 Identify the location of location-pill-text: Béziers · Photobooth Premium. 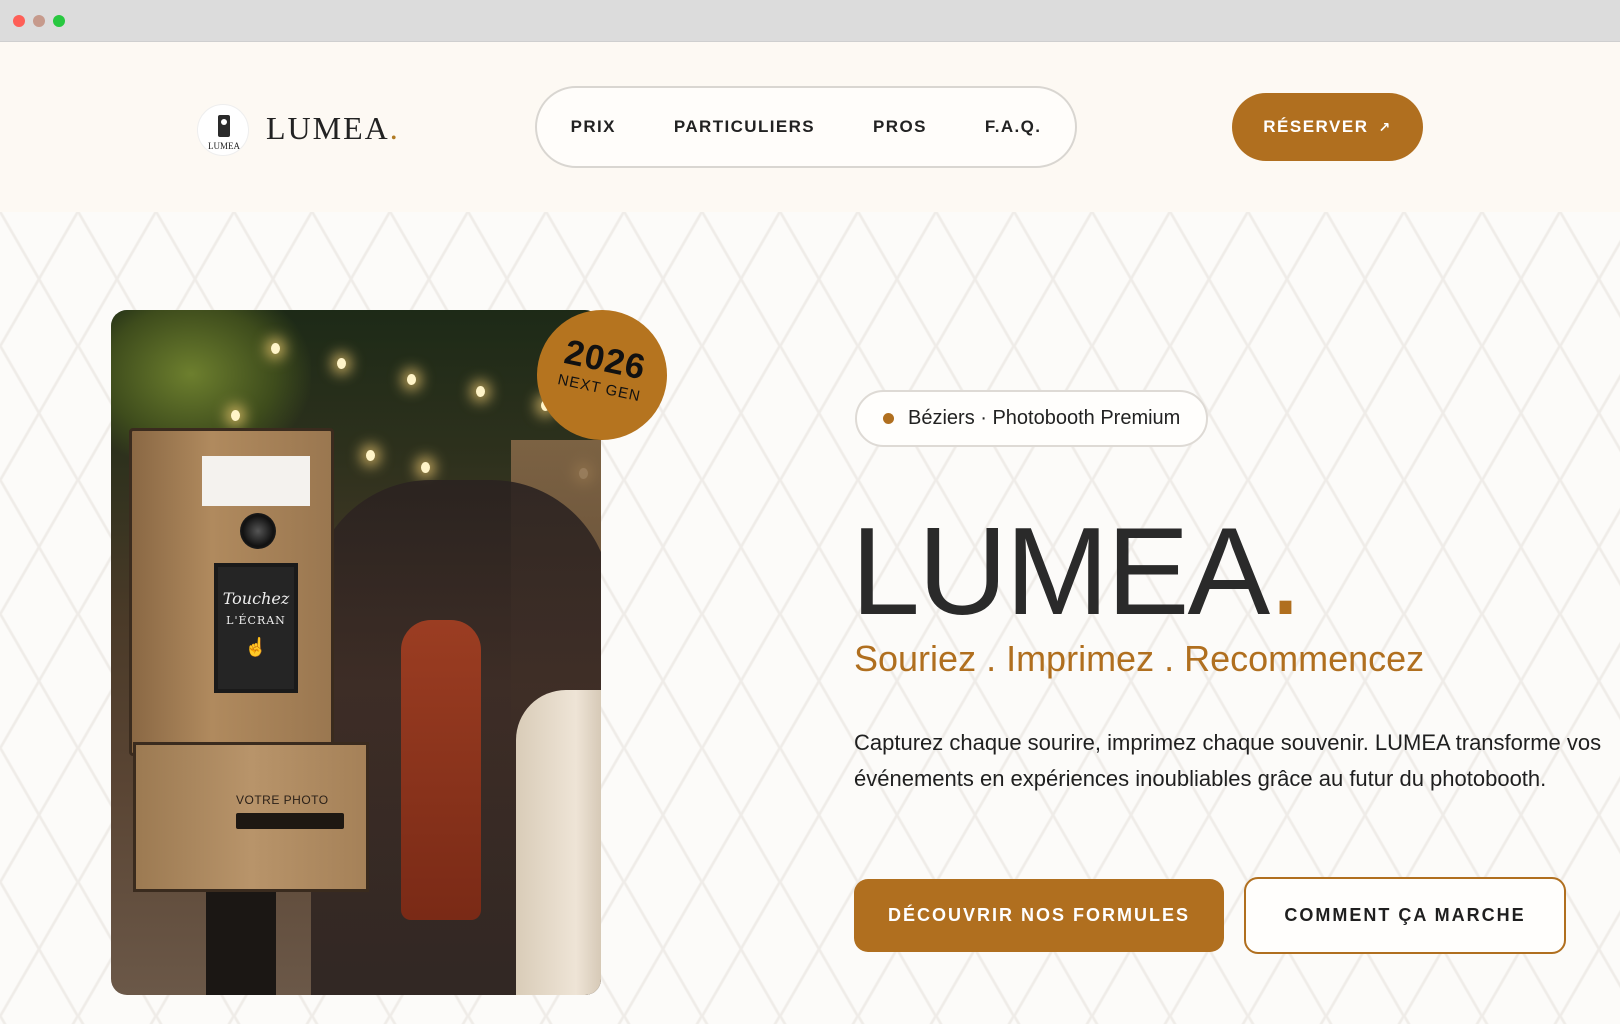
(1044, 418).